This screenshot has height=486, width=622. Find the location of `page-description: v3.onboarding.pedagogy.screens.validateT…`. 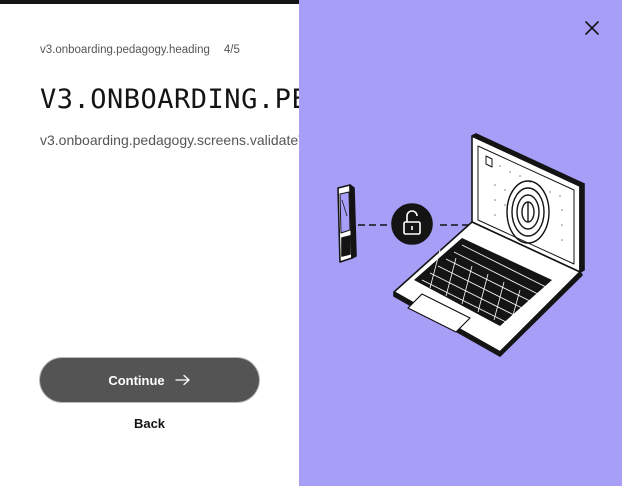

page-description: v3.onboarding.pedagogy.screens.validateT… is located at coordinates (169, 140).